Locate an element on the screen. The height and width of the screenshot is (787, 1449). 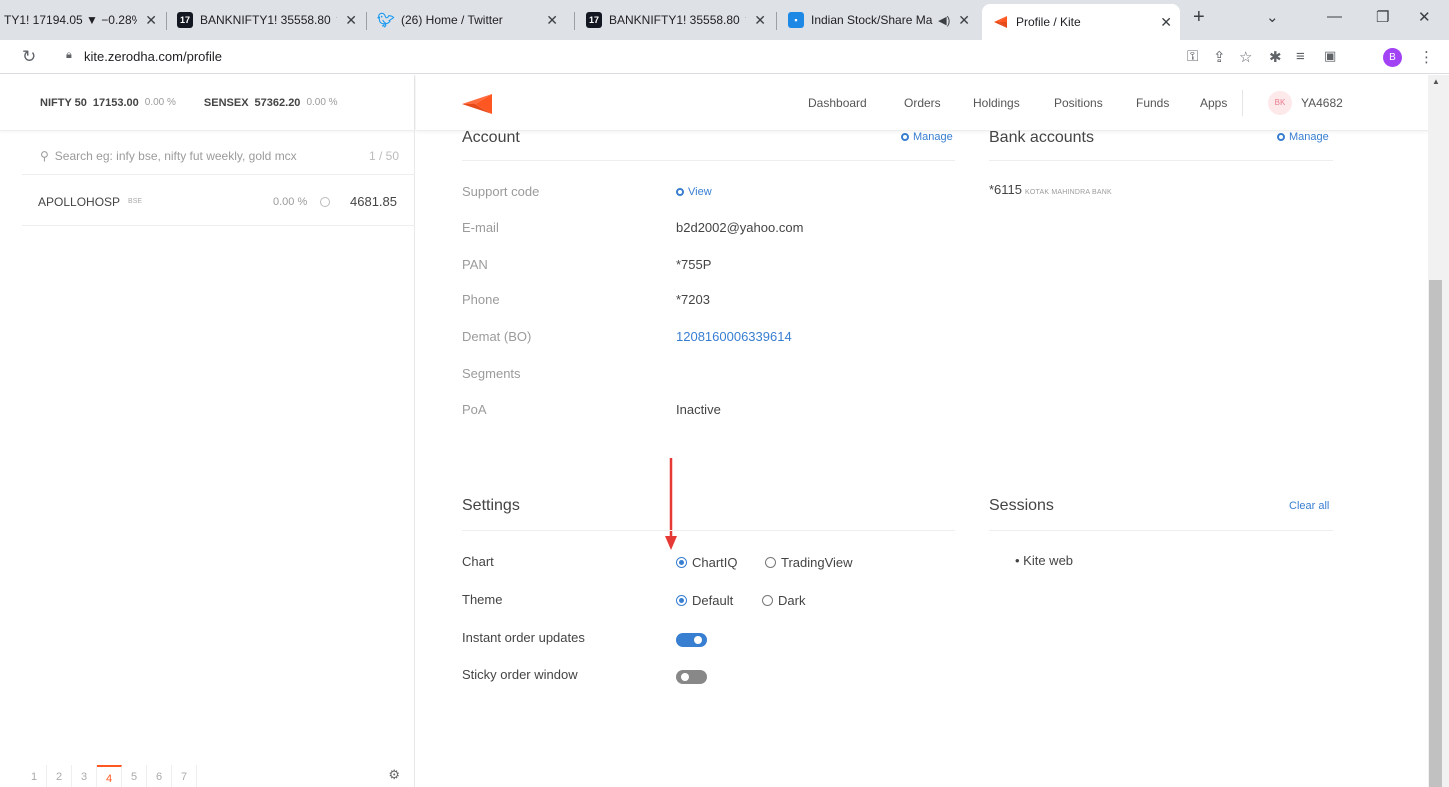
field-label: Support code is located at coordinates (501, 191).